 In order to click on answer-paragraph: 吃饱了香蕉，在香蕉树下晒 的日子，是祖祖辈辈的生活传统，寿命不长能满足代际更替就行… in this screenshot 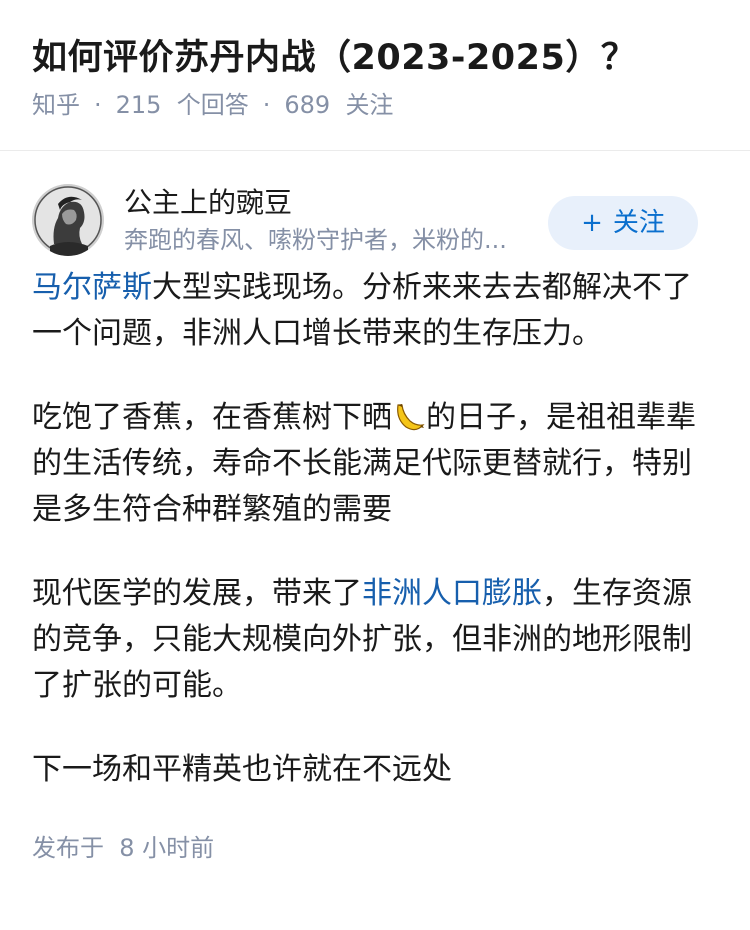, I will do `click(375, 464)`.